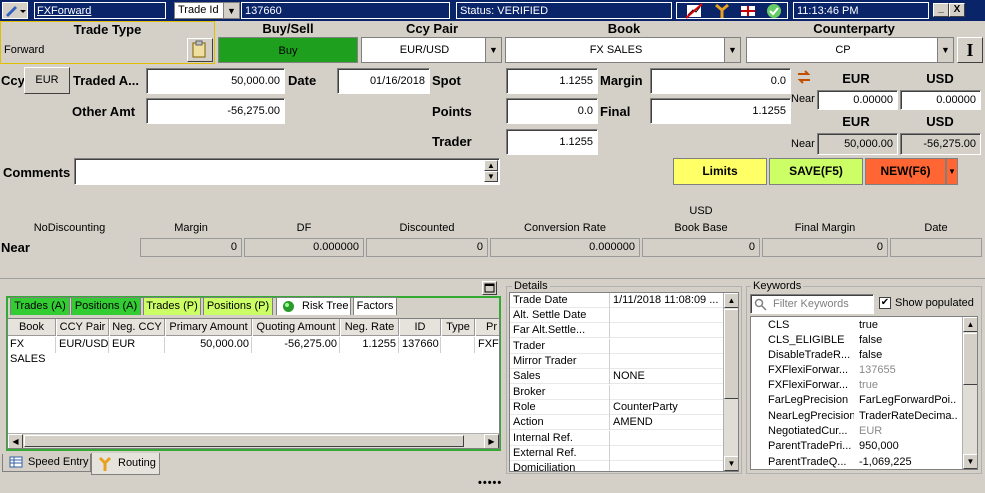 This screenshot has height=493, width=985. What do you see at coordinates (370, 327) in the screenshot?
I see `column-header-neg-rate: Neg. Rate` at bounding box center [370, 327].